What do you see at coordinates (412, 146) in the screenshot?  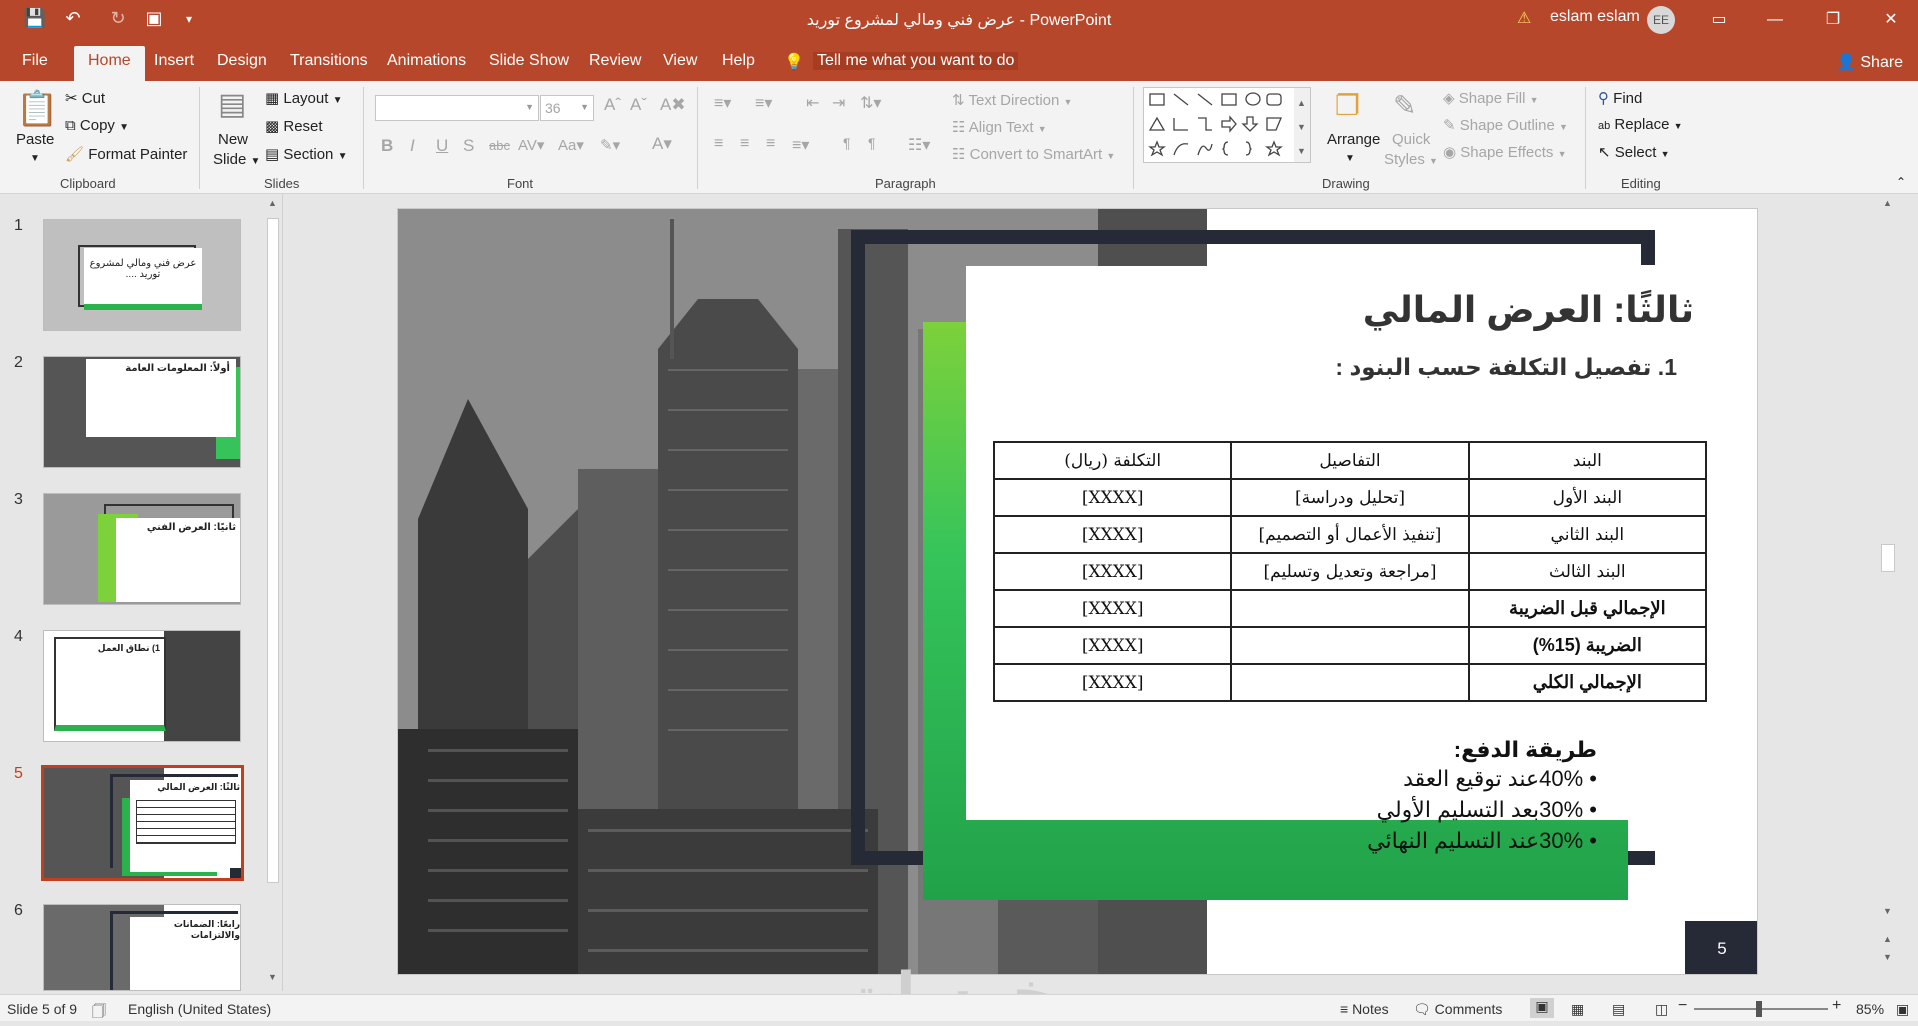 I see `italic-button: I` at bounding box center [412, 146].